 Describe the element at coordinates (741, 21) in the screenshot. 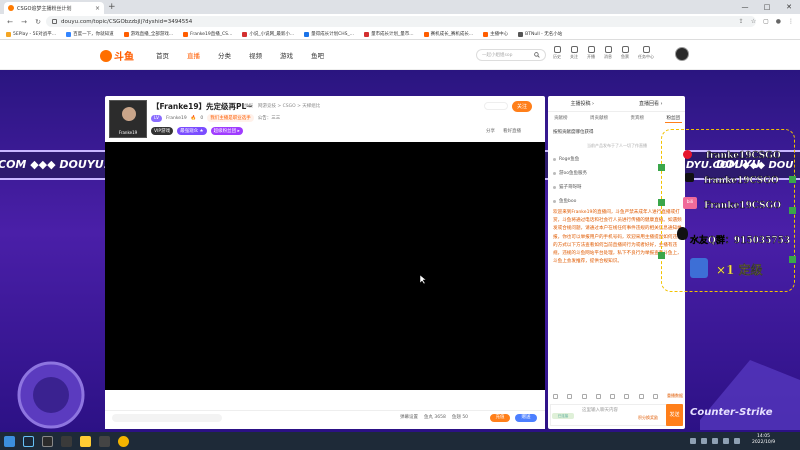

I see `share-page-icon: ⇪` at that location.